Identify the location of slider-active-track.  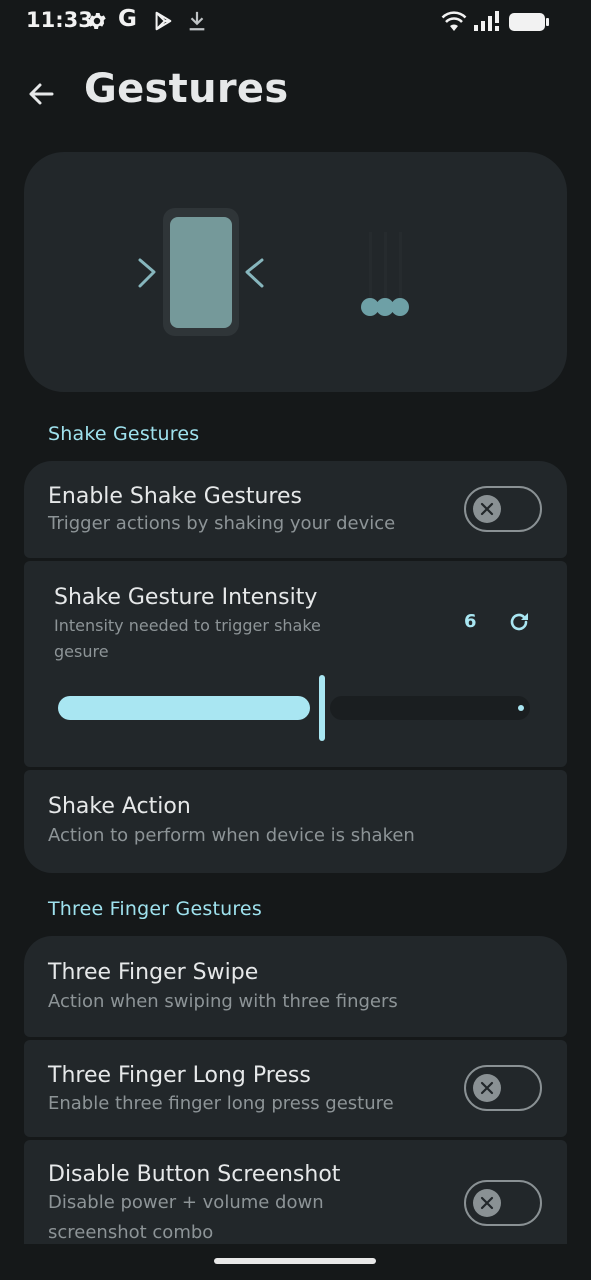
(184, 708).